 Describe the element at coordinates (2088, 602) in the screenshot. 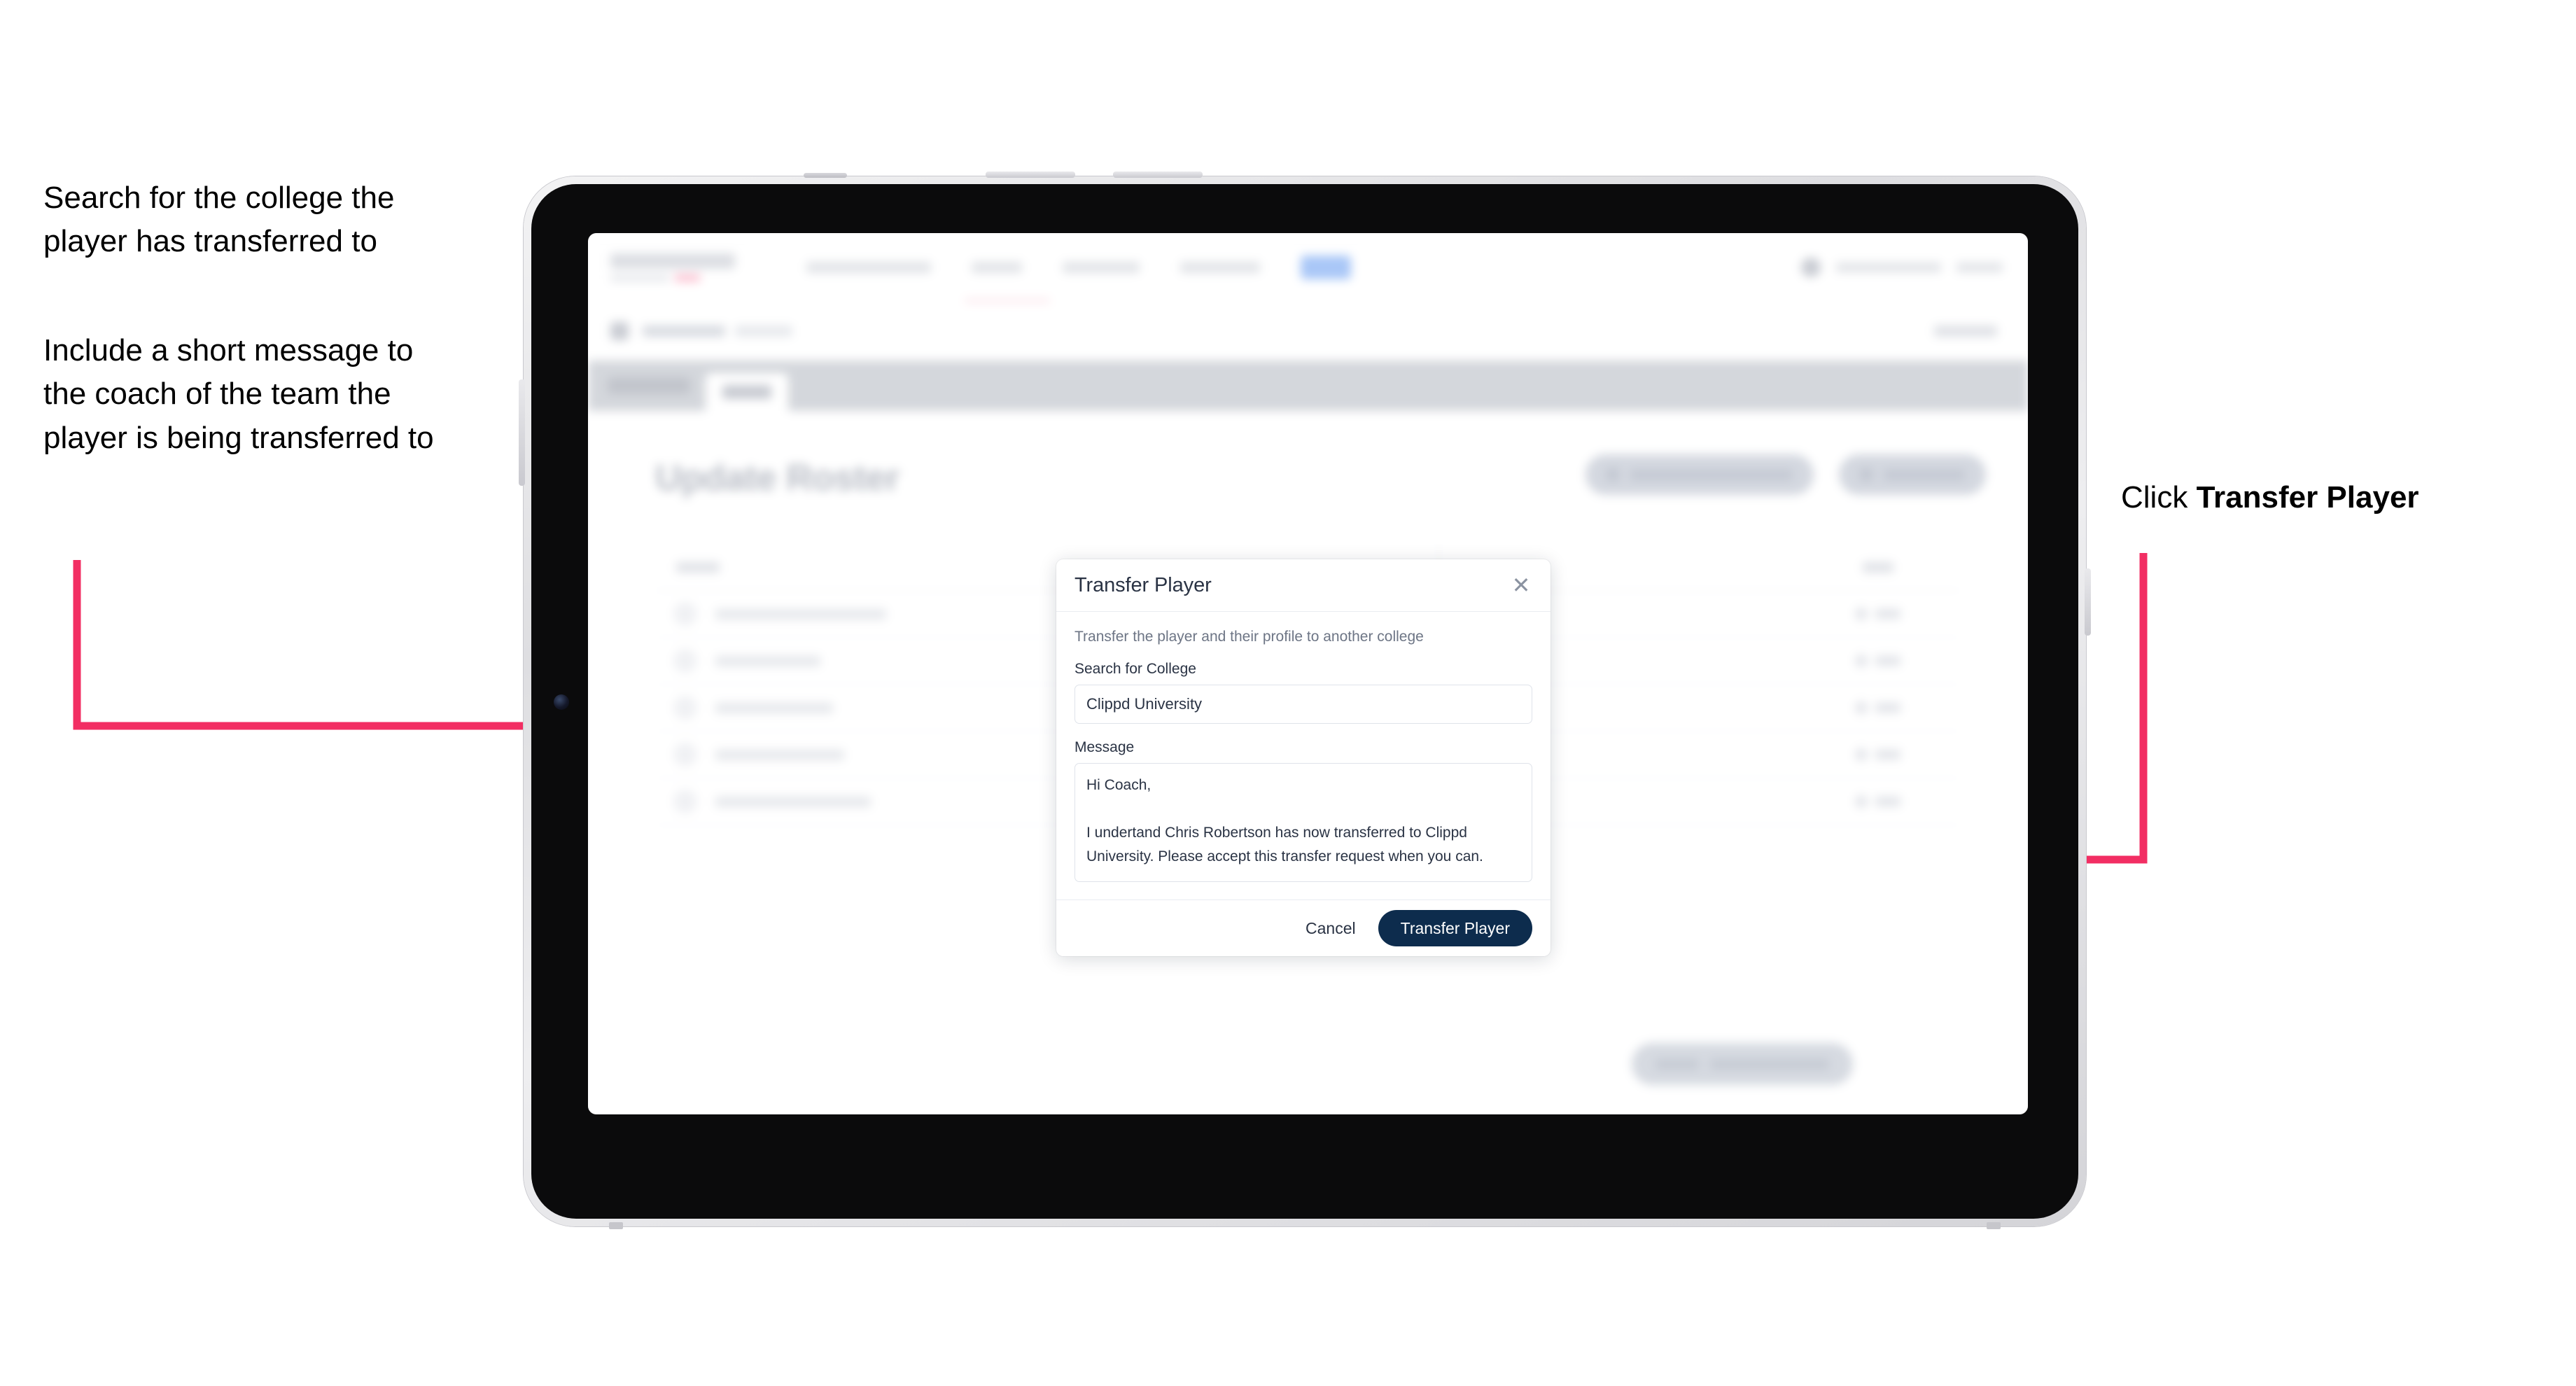

I see `tablet-side-connector` at that location.